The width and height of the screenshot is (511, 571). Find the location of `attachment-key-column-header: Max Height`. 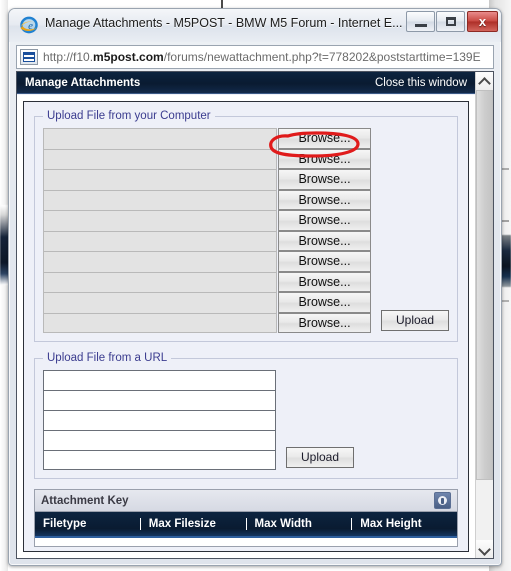

attachment-key-column-header: Max Height is located at coordinates (391, 524).